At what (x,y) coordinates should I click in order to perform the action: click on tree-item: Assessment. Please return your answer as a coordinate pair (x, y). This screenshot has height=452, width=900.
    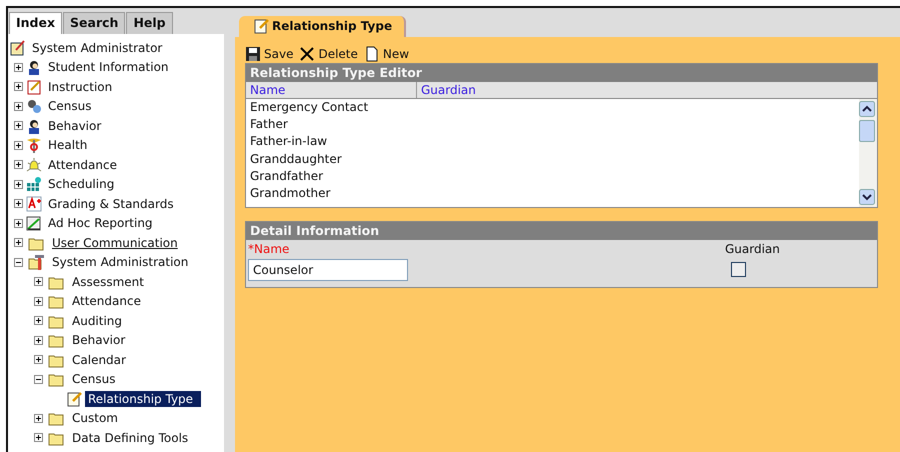
    Looking at the image, I should click on (108, 282).